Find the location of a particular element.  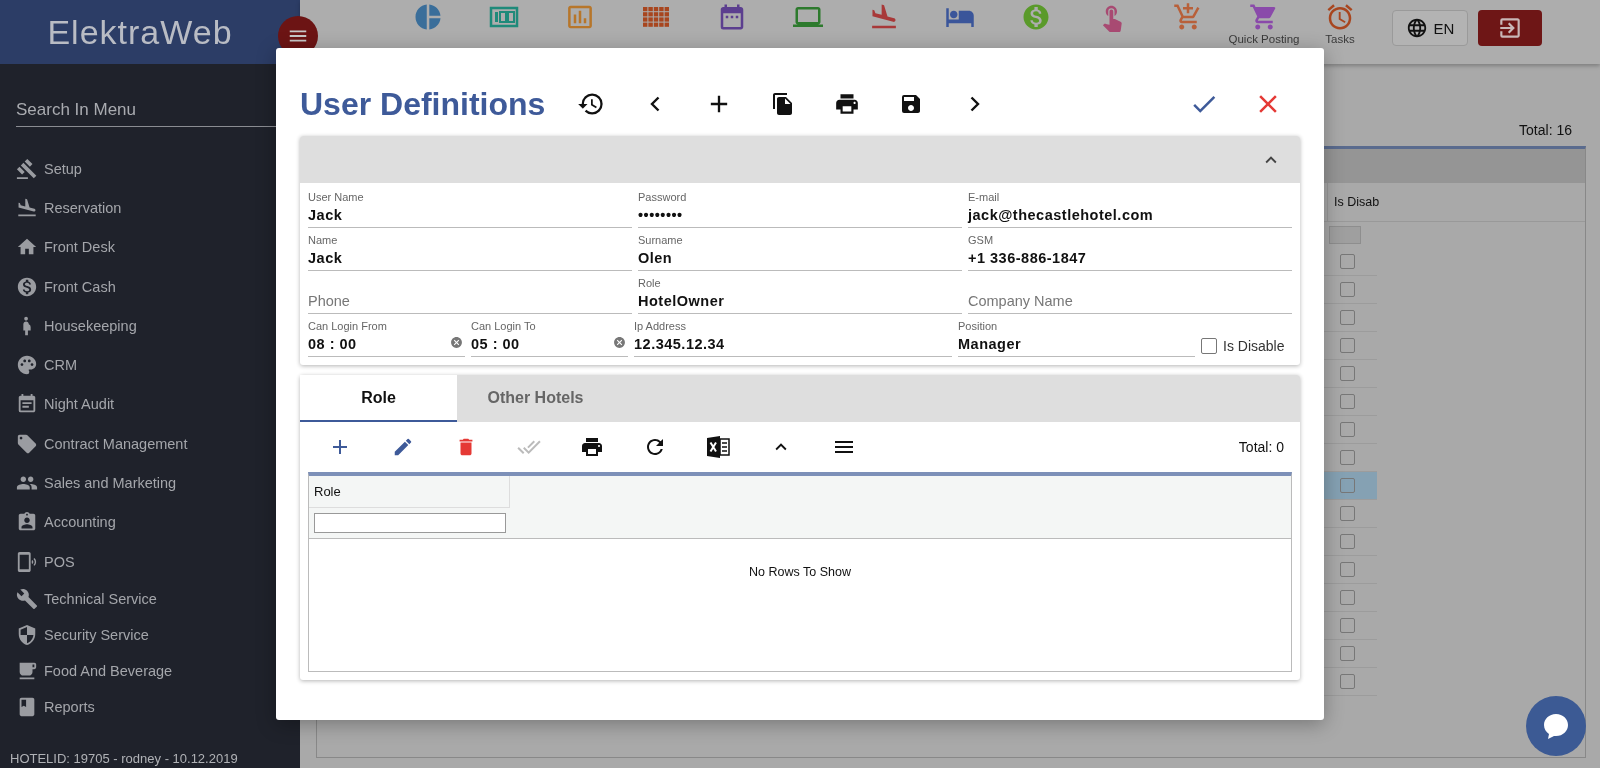

logout-button is located at coordinates (1510, 28).